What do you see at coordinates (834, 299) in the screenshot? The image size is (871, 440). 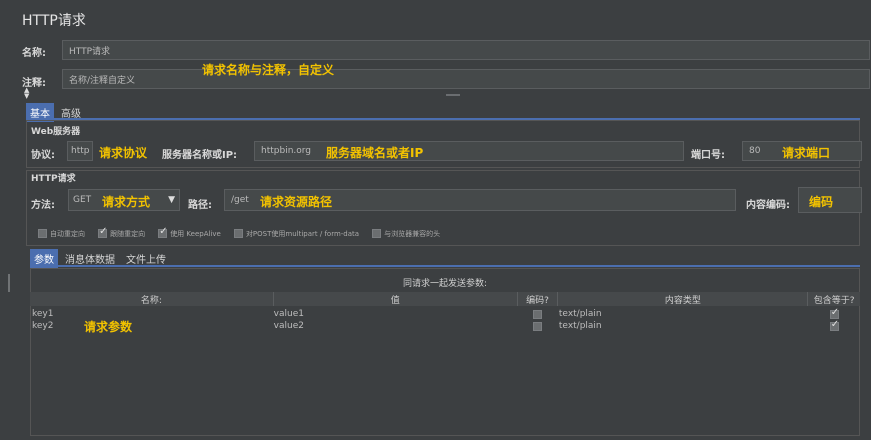 I see `column-header-include-equals: 包含等于?` at bounding box center [834, 299].